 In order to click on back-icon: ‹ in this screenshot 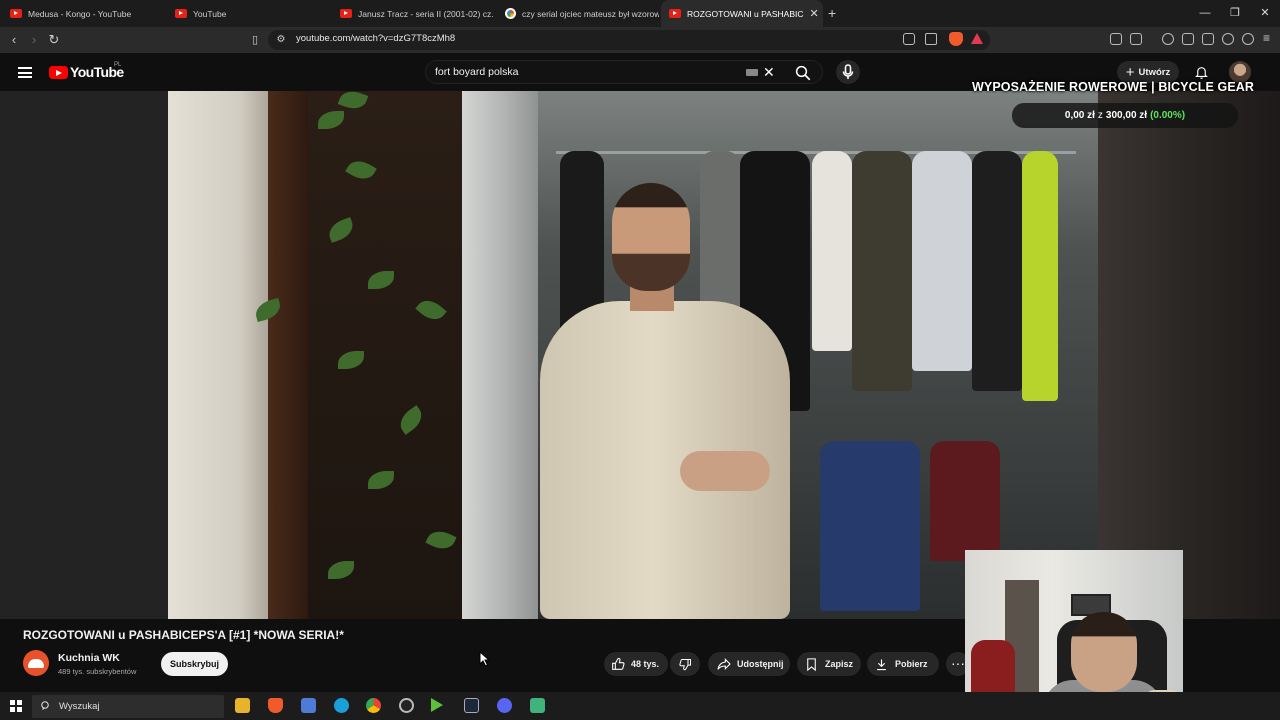, I will do `click(14, 40)`.